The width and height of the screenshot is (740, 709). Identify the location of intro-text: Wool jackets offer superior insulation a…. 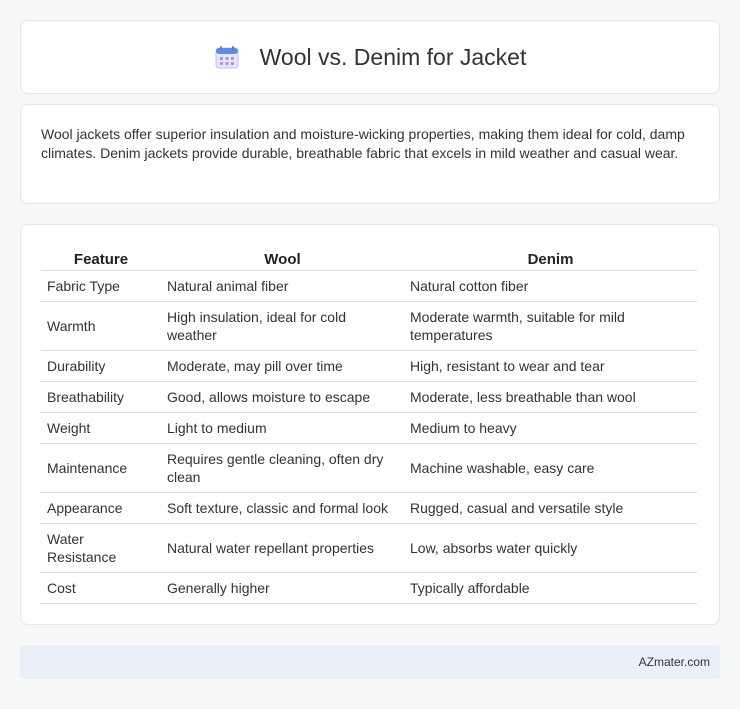
(363, 143).